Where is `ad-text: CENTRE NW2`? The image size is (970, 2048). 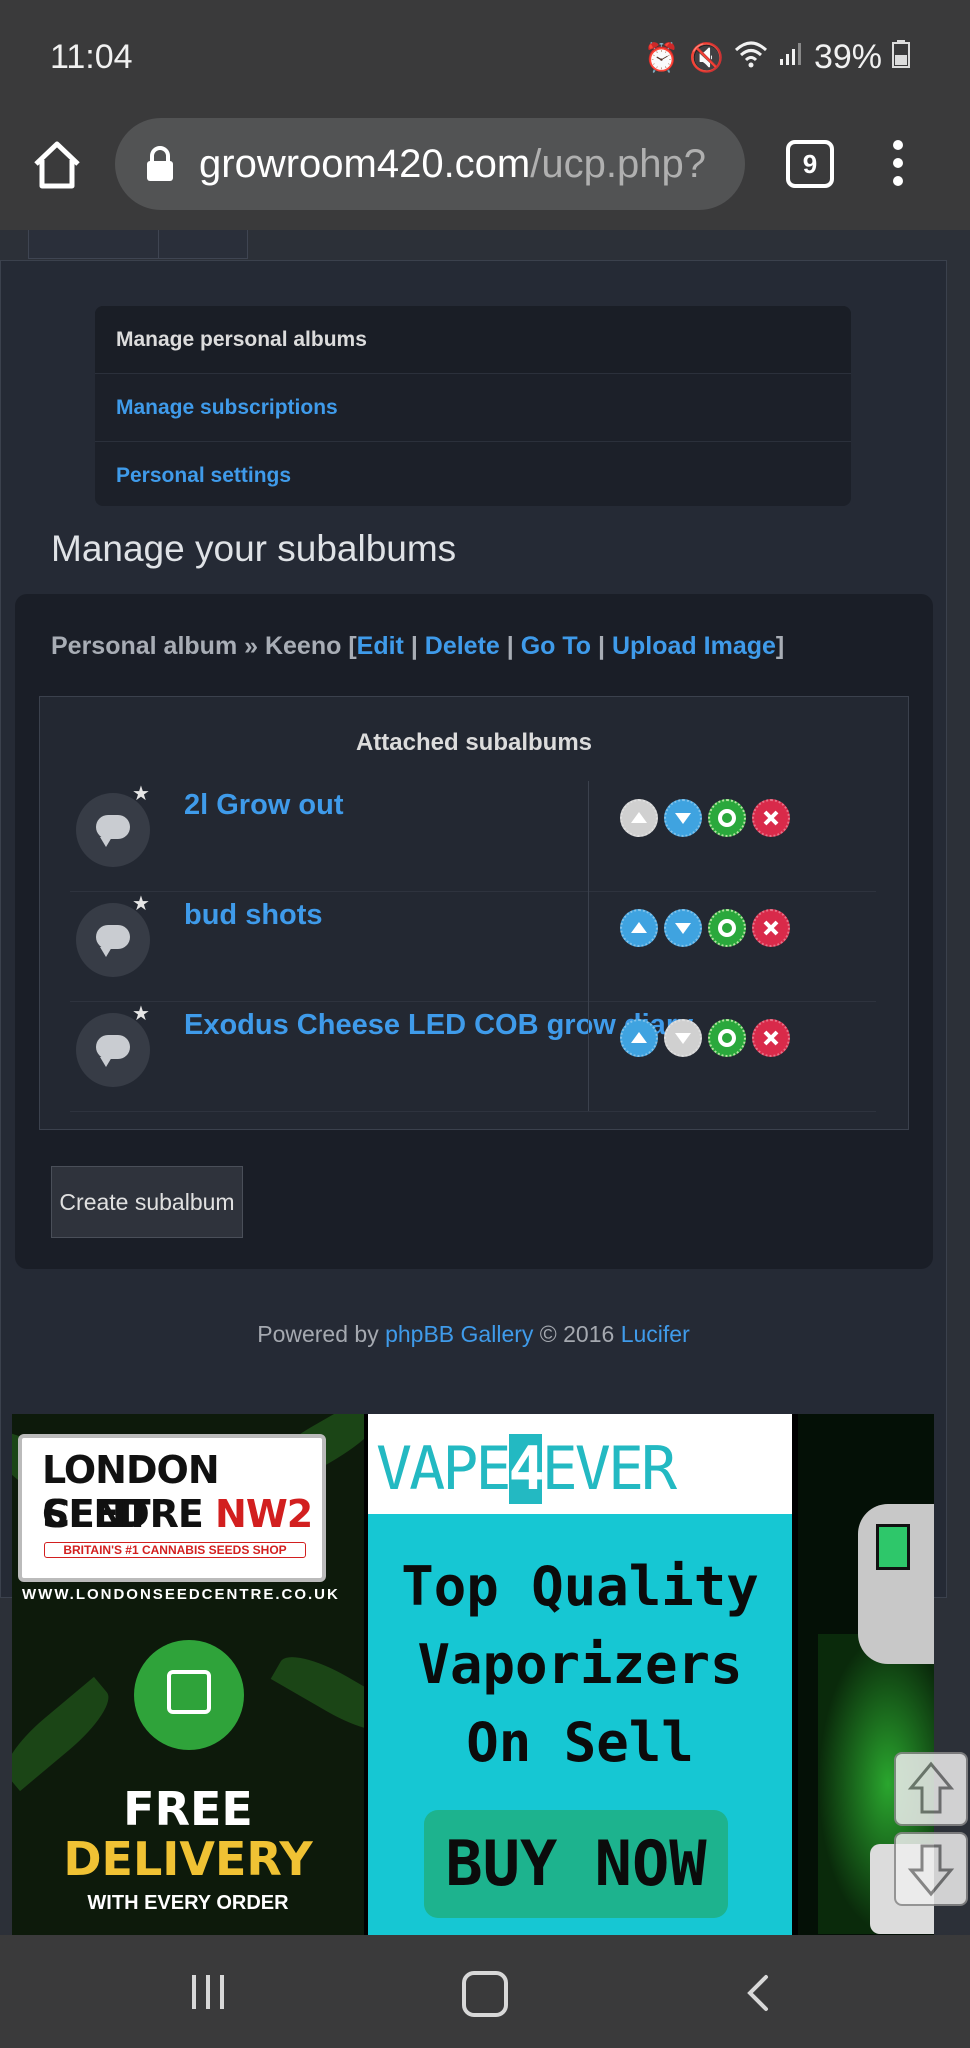
ad-text: CENTRE NW2 is located at coordinates (177, 1514).